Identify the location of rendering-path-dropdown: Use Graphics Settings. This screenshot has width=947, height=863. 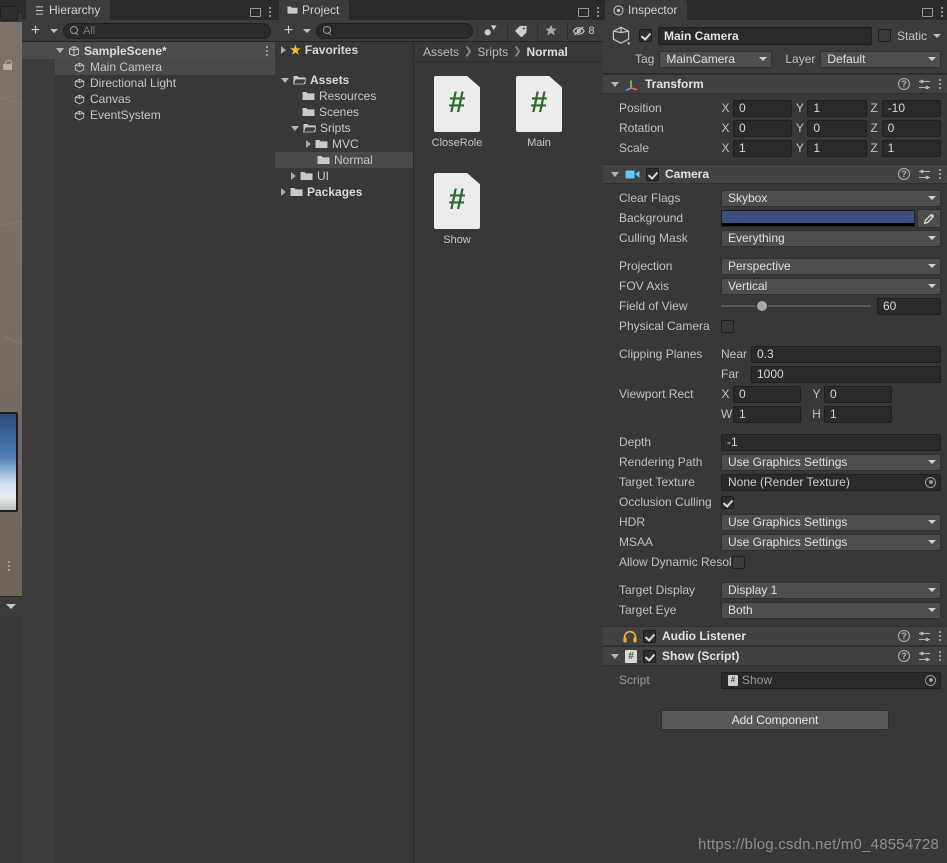
(831, 462).